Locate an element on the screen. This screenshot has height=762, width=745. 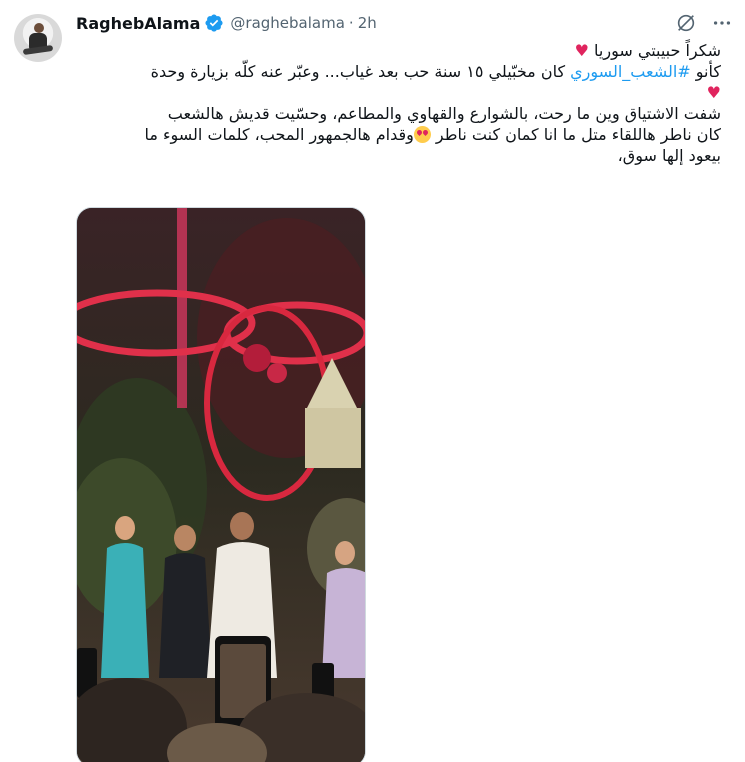
line-4-suffix: وقدام هالجمهور المحب، كلمات السوء ما is located at coordinates (279, 134).